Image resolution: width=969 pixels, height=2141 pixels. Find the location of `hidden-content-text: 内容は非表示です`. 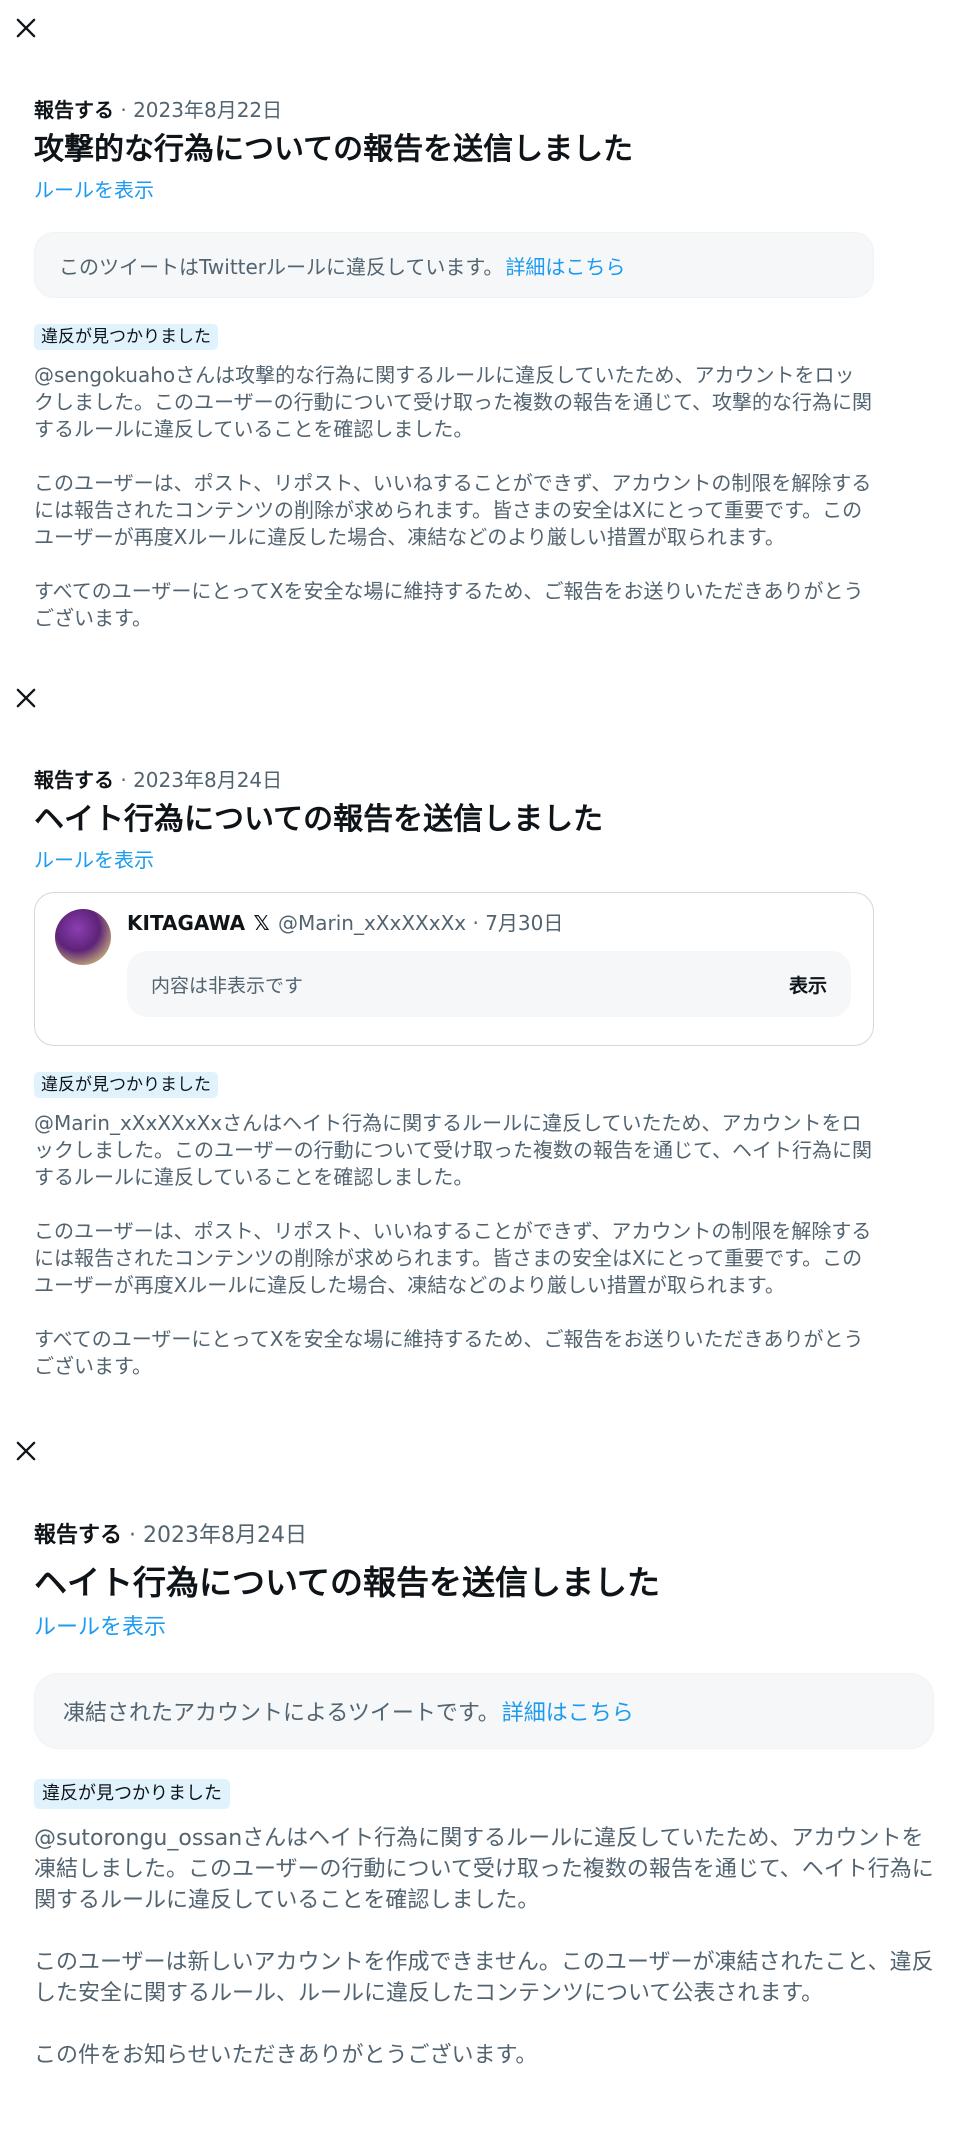

hidden-content-text: 内容は非表示です is located at coordinates (227, 985).